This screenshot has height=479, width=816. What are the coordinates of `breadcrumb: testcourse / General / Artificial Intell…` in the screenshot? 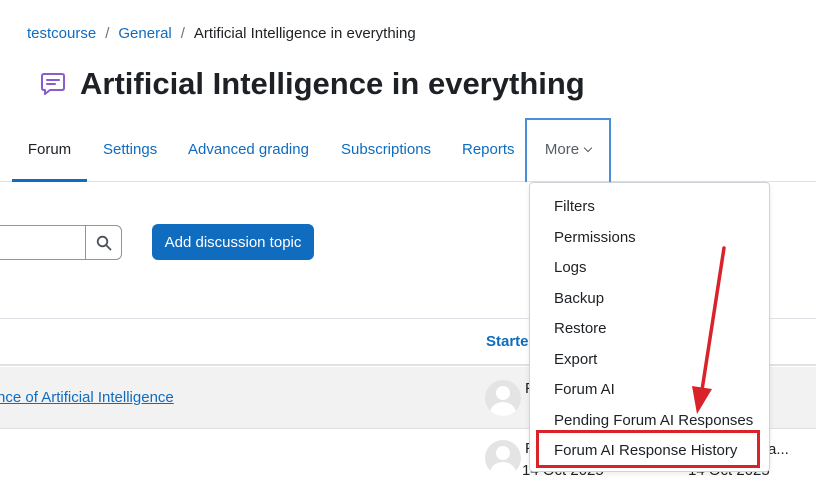 It's located at (221, 33).